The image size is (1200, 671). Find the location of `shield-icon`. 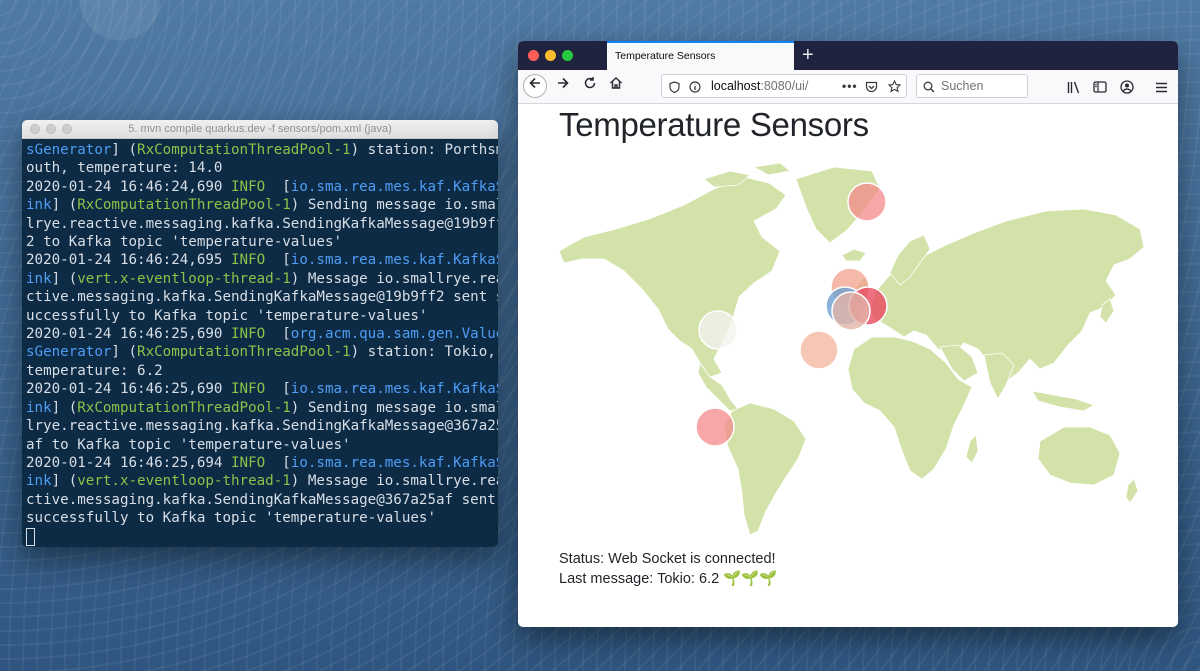

shield-icon is located at coordinates (674, 86).